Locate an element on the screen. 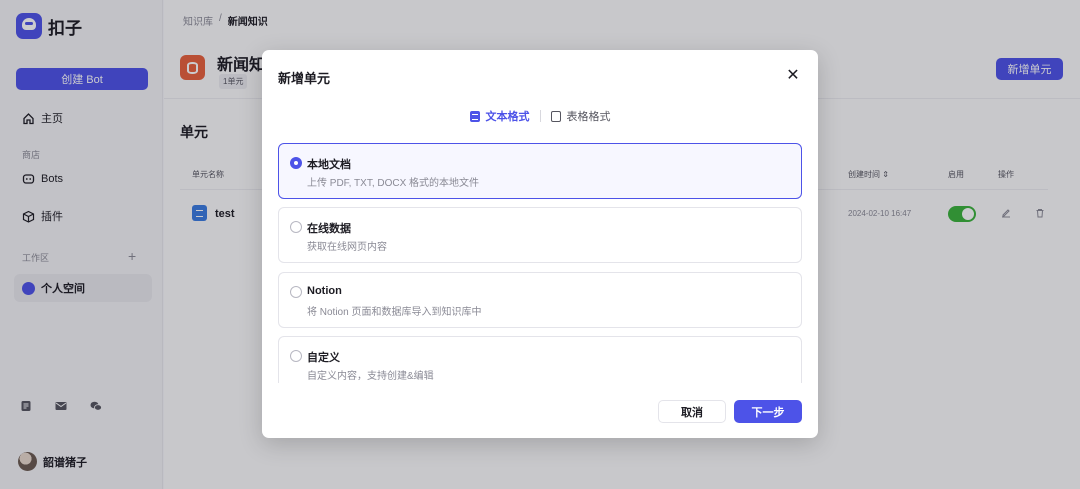  next-step-button: 下一步 is located at coordinates (768, 411).